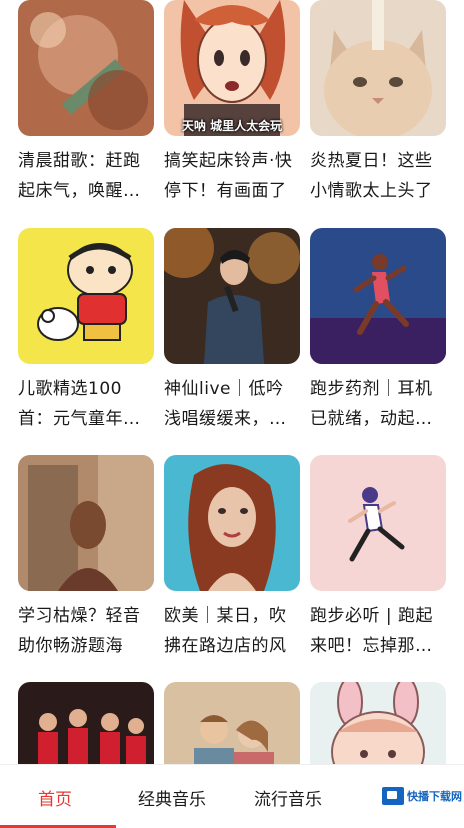  What do you see at coordinates (86, 68) in the screenshot?
I see `morning-glow-thumbnail-icon` at bounding box center [86, 68].